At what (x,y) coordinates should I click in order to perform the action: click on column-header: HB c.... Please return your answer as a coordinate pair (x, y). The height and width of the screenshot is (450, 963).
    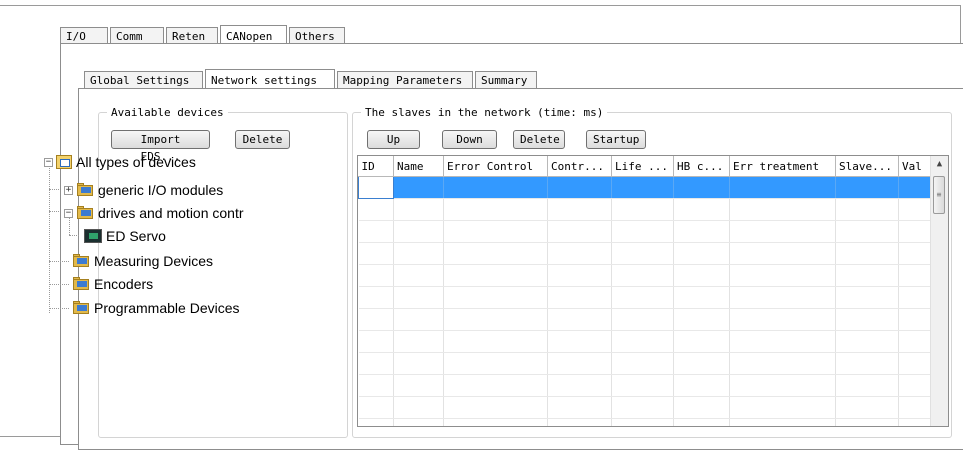
    Looking at the image, I should click on (701, 166).